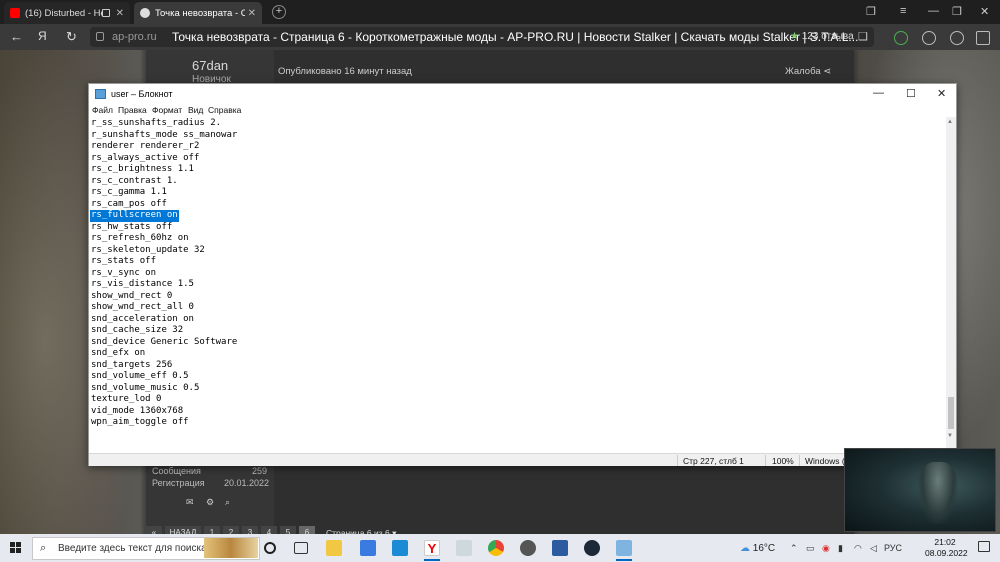  What do you see at coordinates (132, 110) in the screenshot?
I see `menu-edit: Правка` at bounding box center [132, 110].